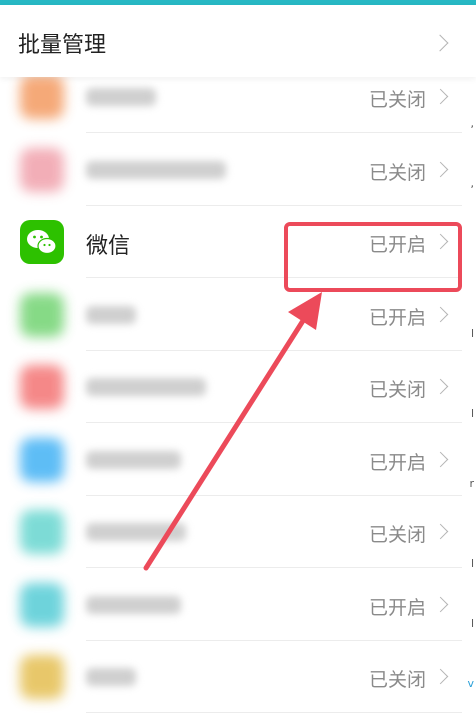  I want to click on edge-glyph: v, so click(470, 683).